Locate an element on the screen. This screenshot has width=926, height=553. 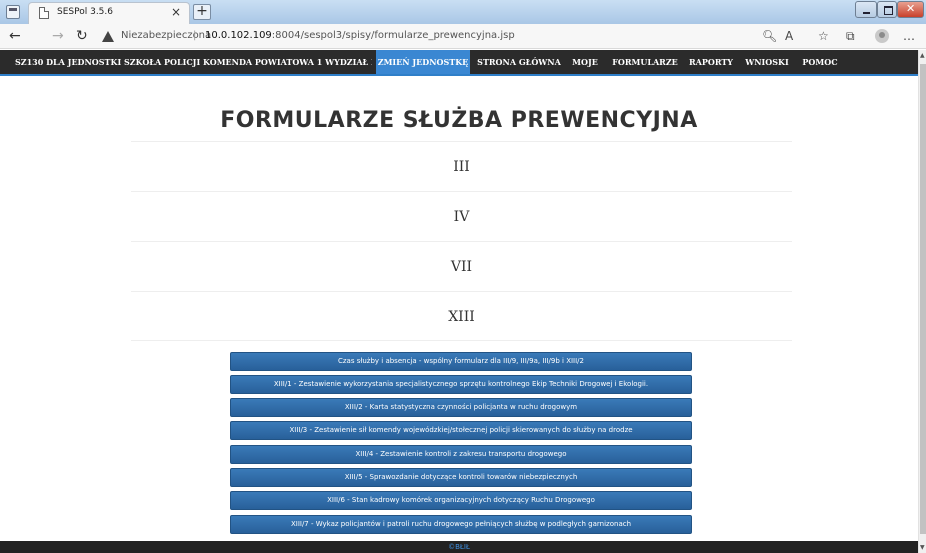
scroll-down-arrow-icon: ▼ is located at coordinates (922, 547).